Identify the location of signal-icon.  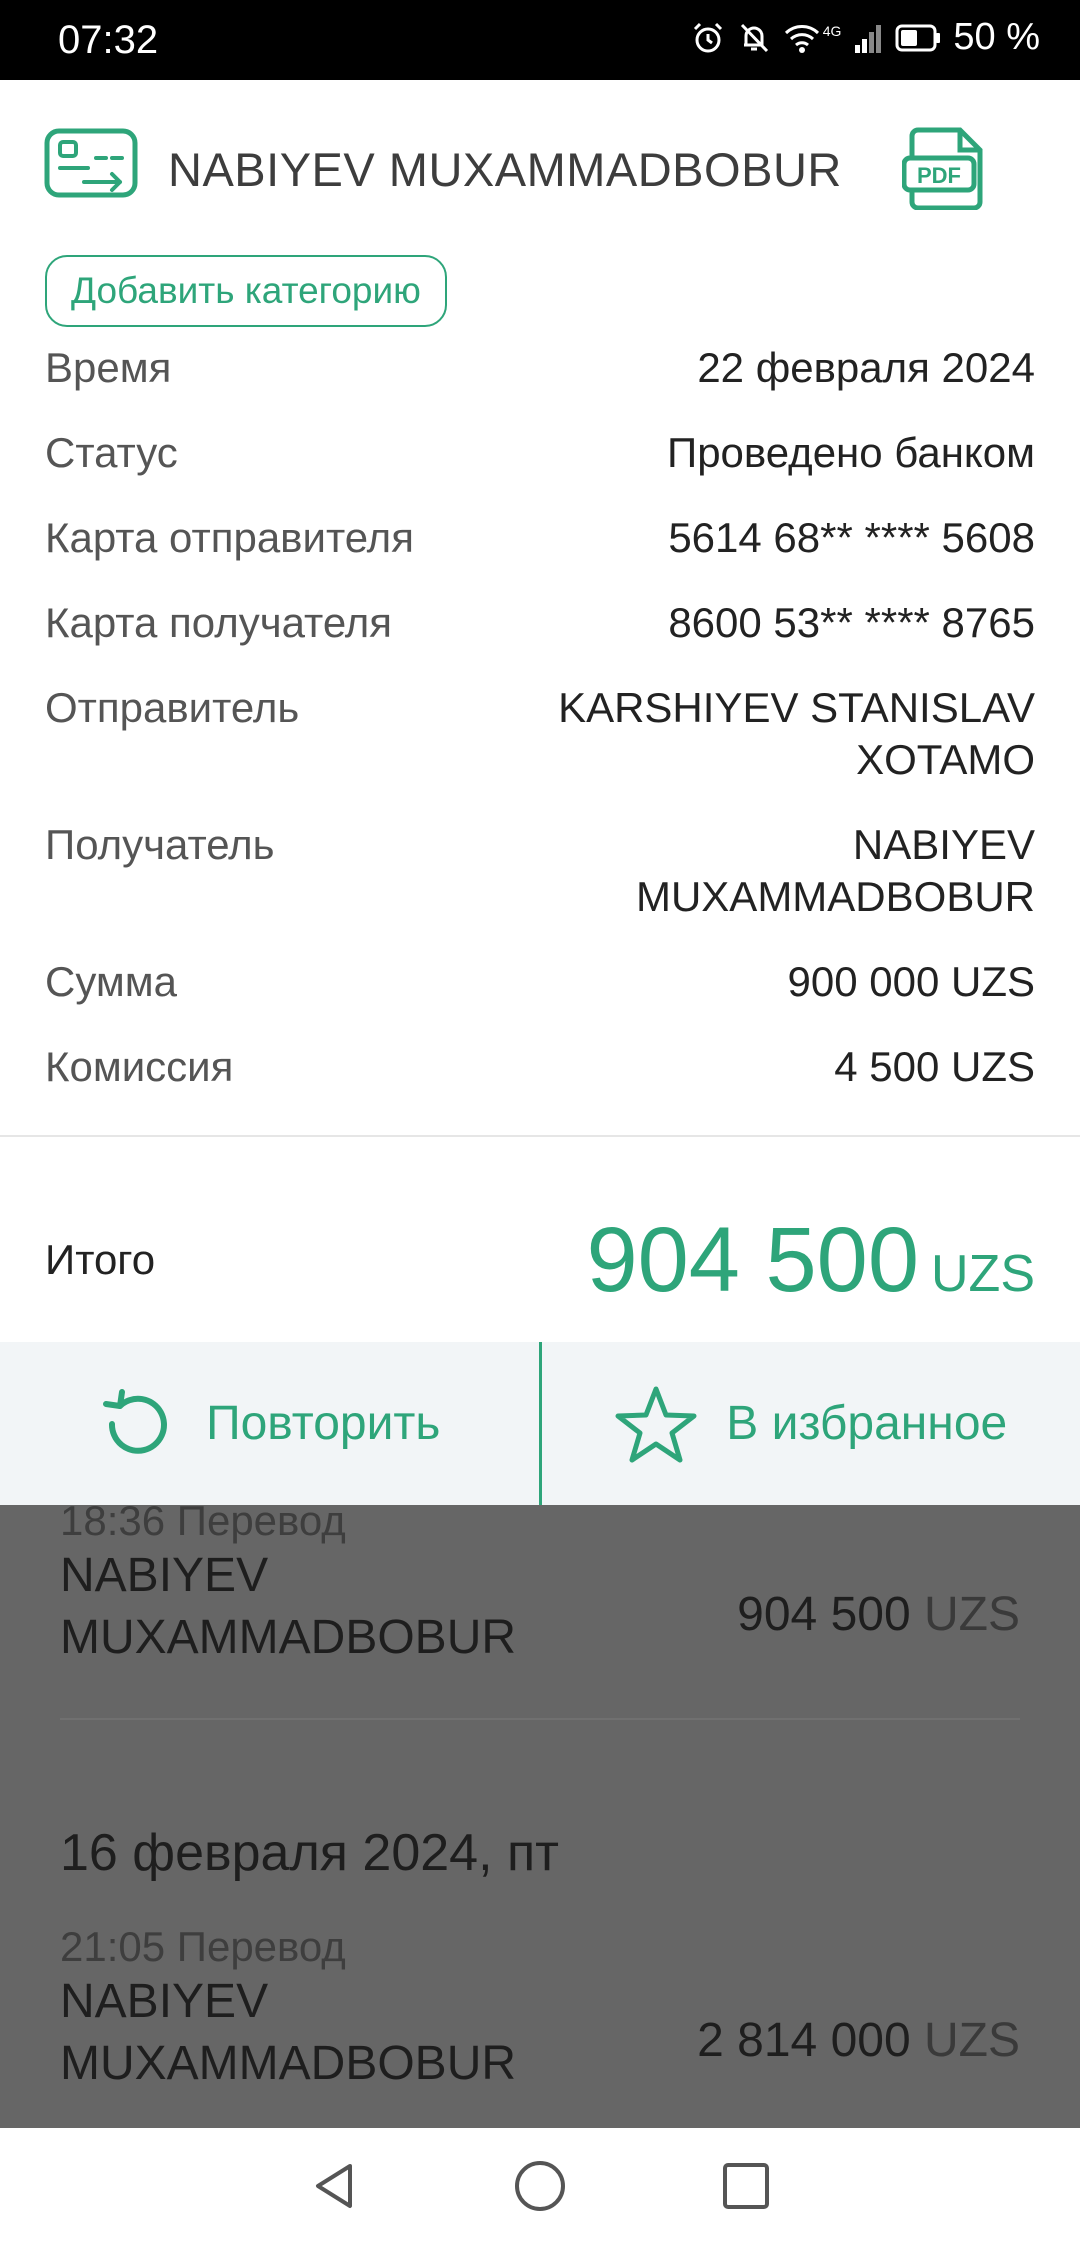
(868, 38).